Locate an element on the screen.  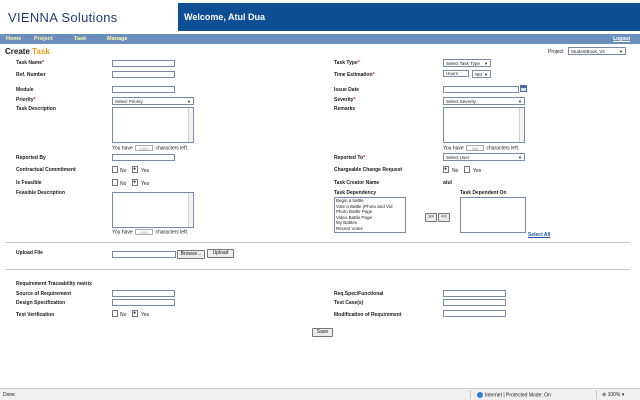
is-feasible-label: Is Feasible is located at coordinates (29, 183).